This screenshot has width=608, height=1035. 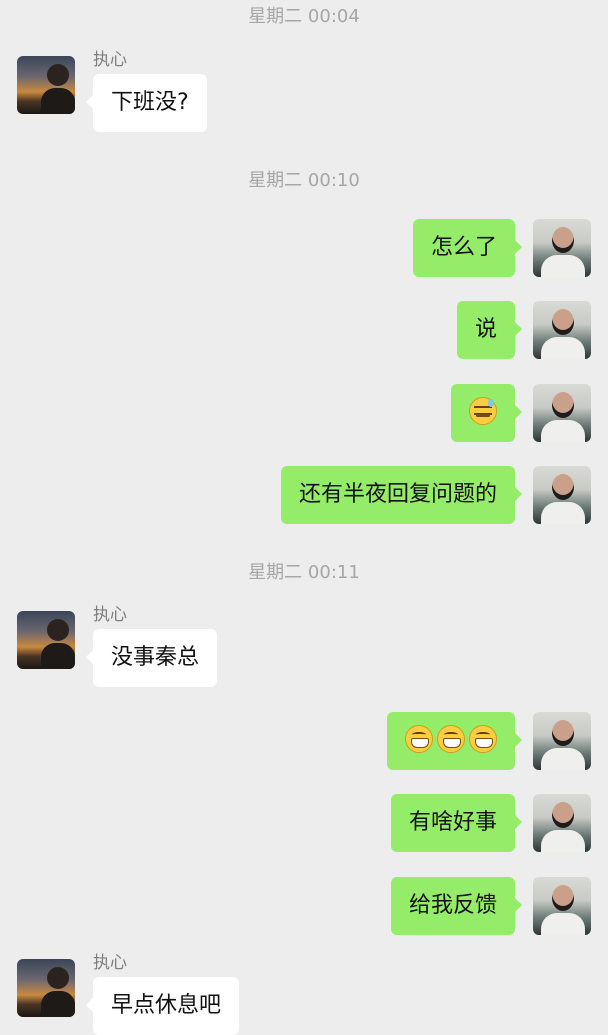 I want to click on message-bubble-outgoing: 有啥好事, so click(x=456, y=823).